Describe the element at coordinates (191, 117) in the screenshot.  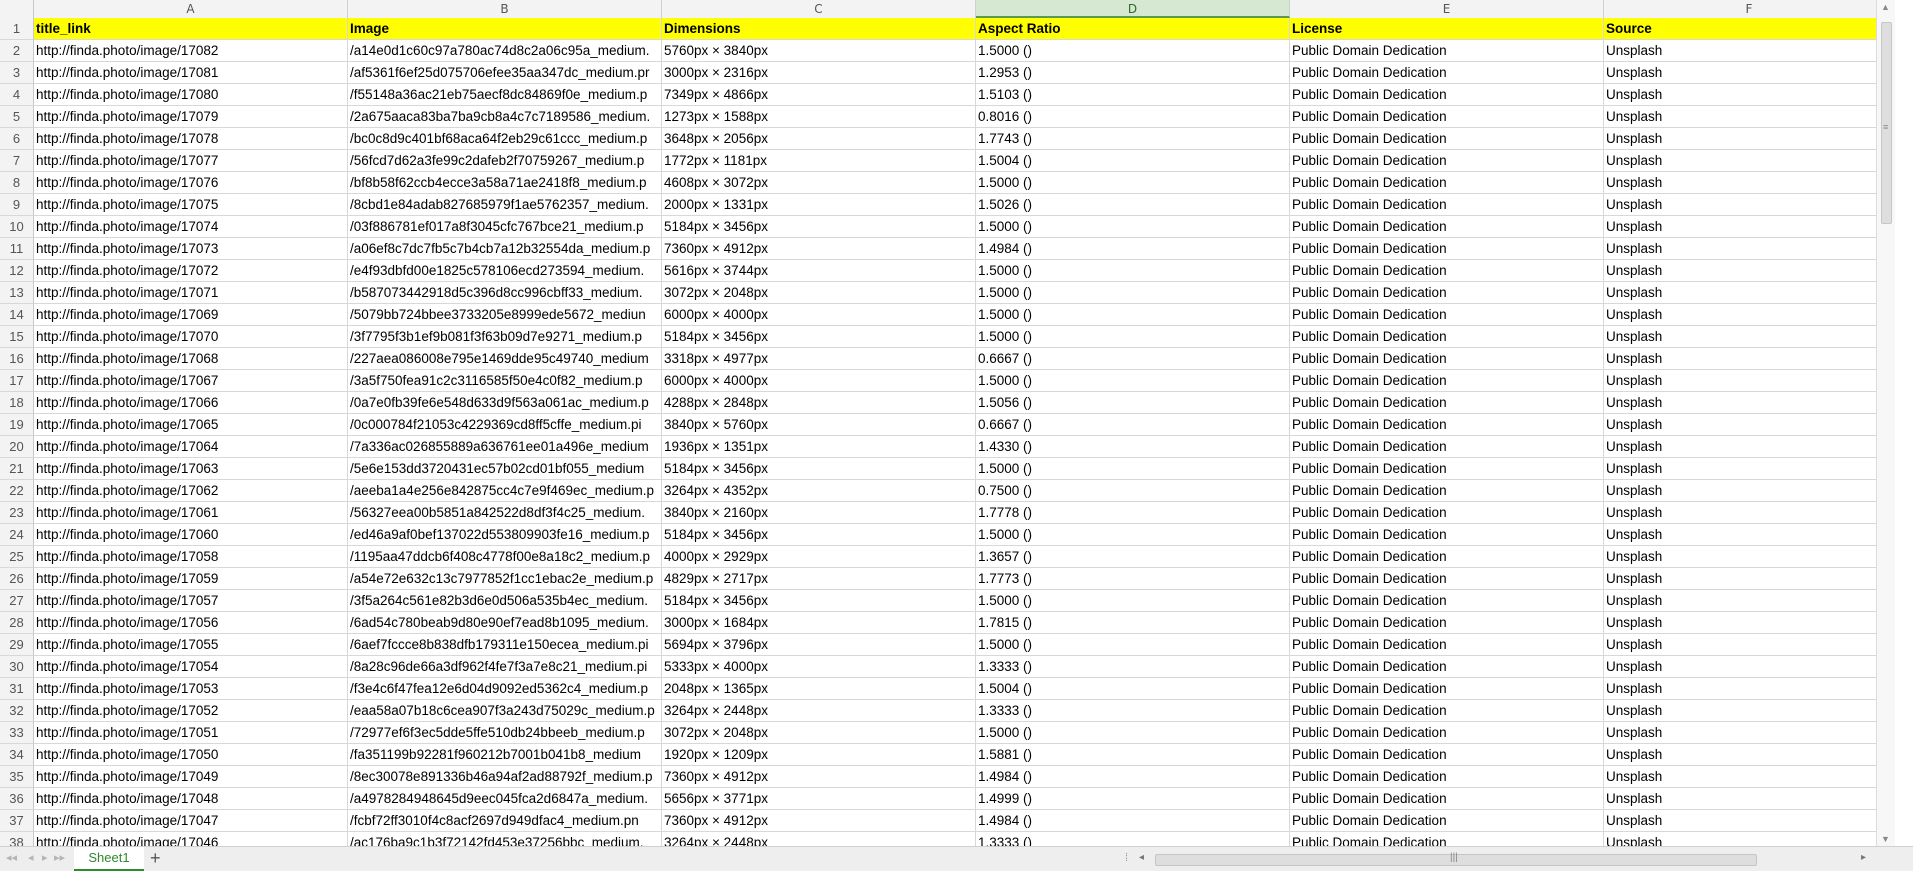
I see `cell-title-link: http://finda.photo/image/17079` at that location.